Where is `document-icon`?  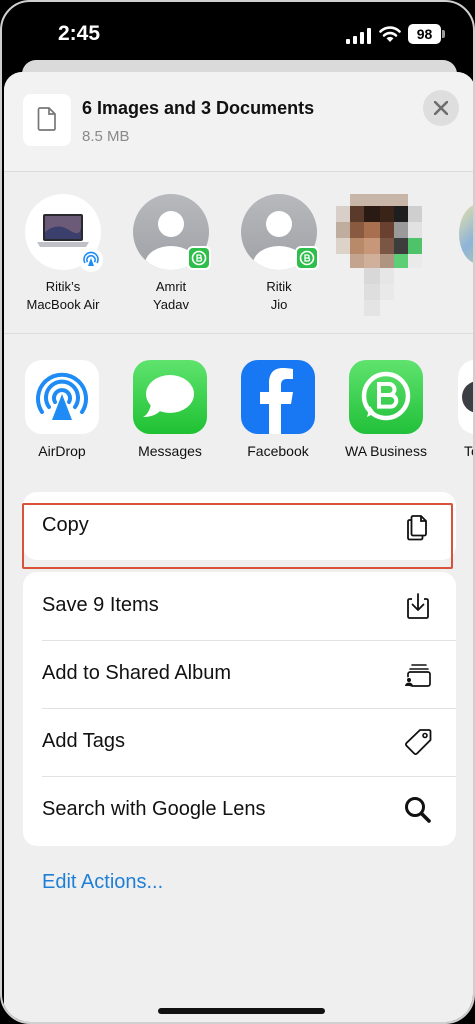 document-icon is located at coordinates (46, 119).